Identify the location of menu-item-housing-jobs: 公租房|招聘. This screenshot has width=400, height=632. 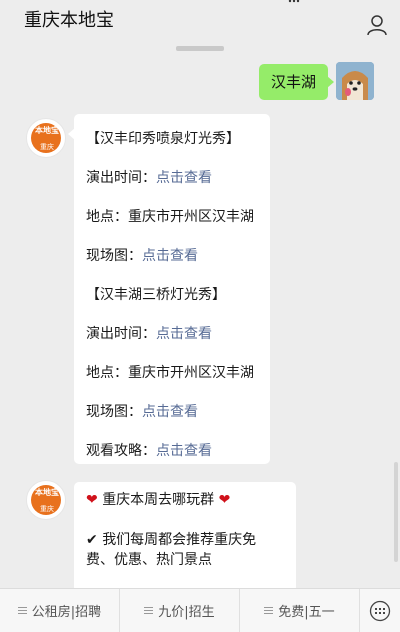
(60, 610).